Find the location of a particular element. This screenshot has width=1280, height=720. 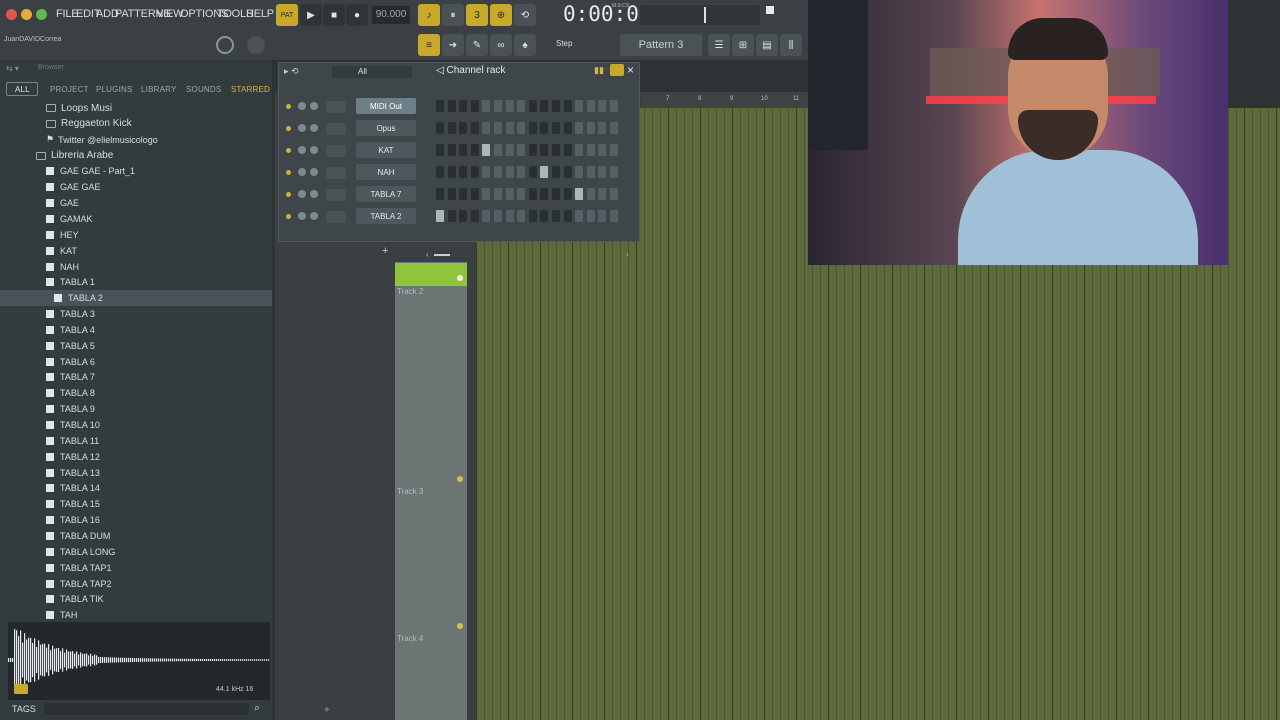

browser-item: TABLA 13 is located at coordinates (136, 473).